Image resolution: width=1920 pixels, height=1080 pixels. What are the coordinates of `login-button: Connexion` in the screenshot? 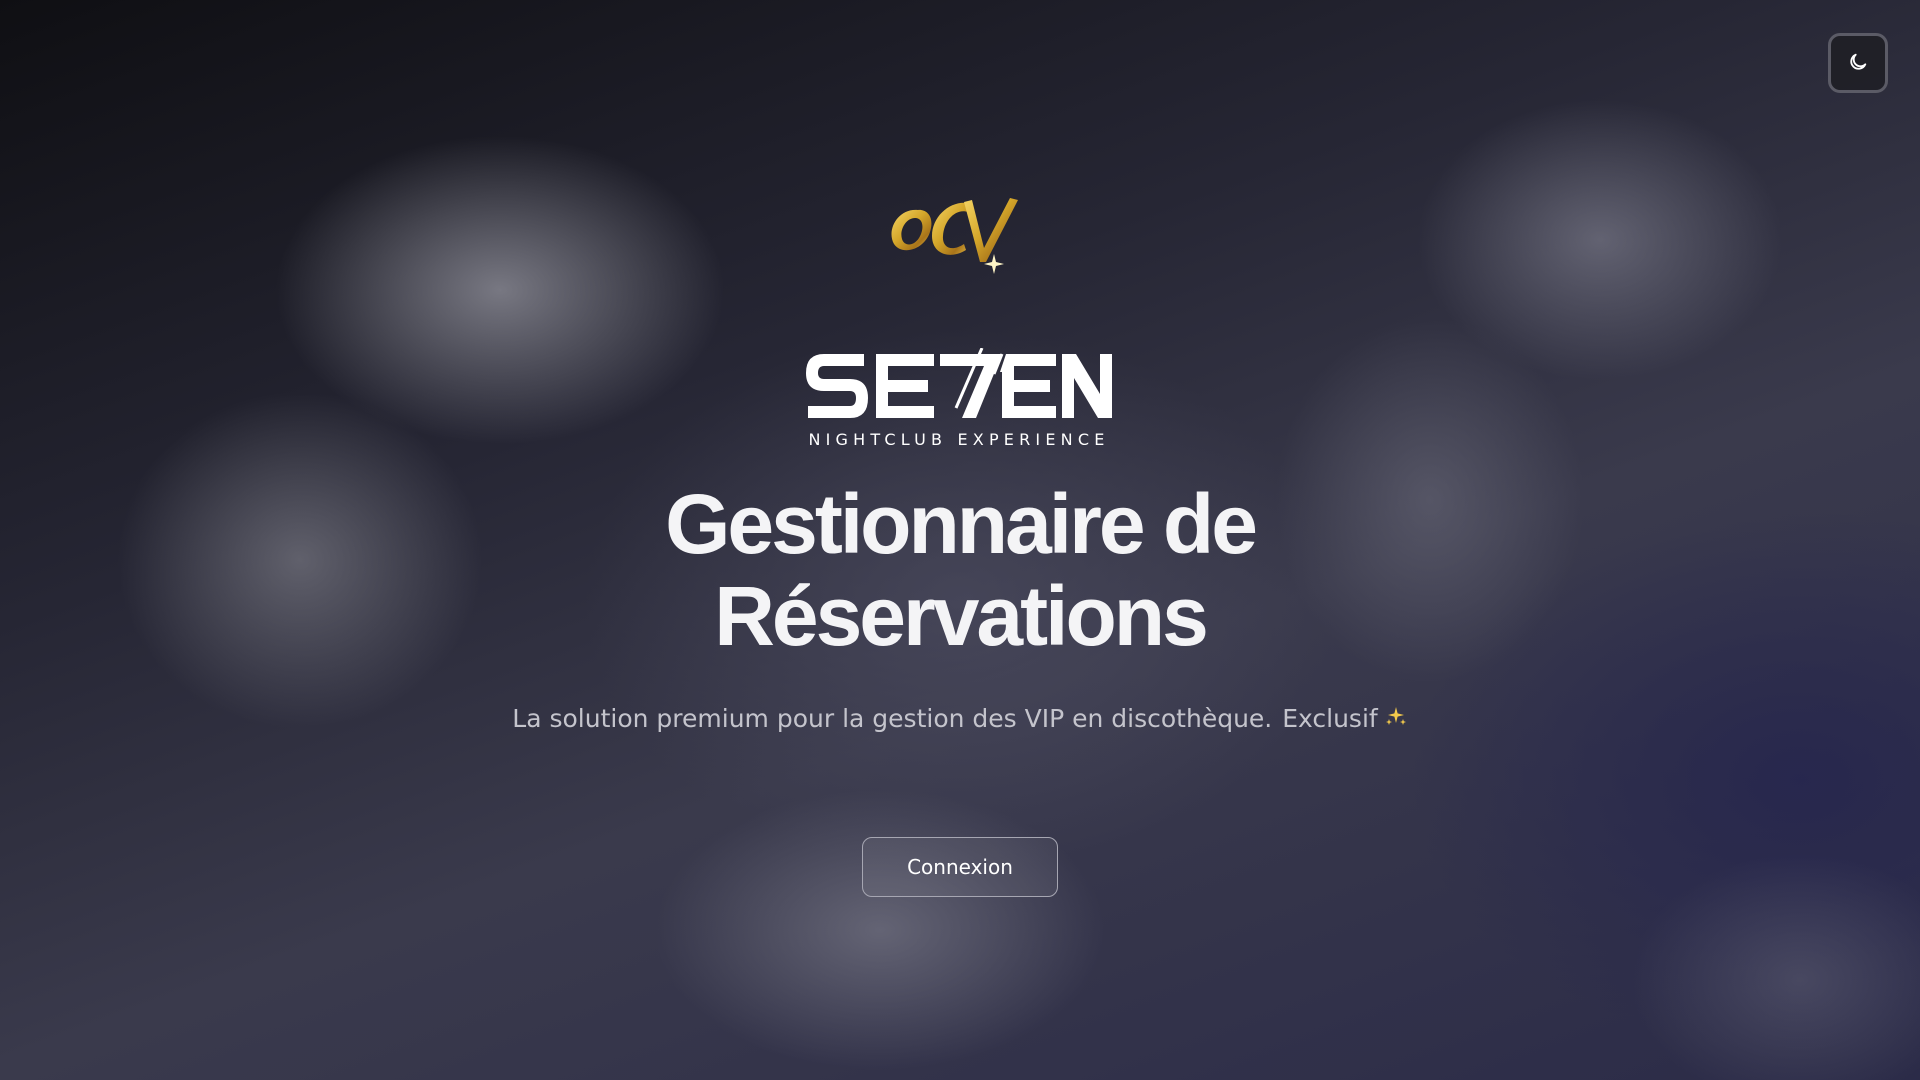 It's located at (960, 867).